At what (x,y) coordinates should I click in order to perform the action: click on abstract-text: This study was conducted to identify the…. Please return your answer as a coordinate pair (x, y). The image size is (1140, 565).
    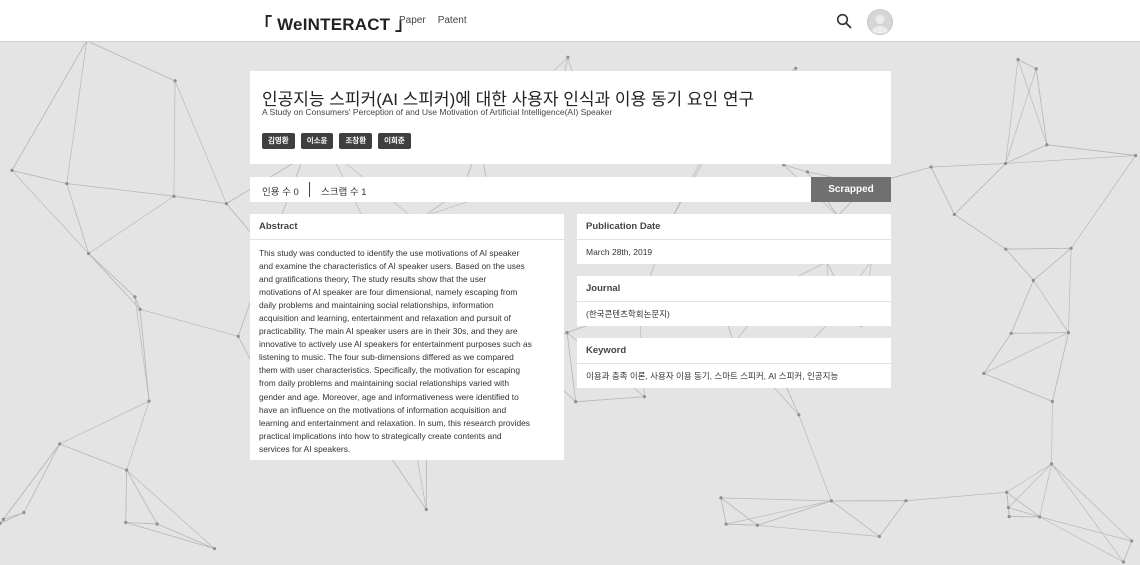
    Looking at the image, I should click on (407, 348).